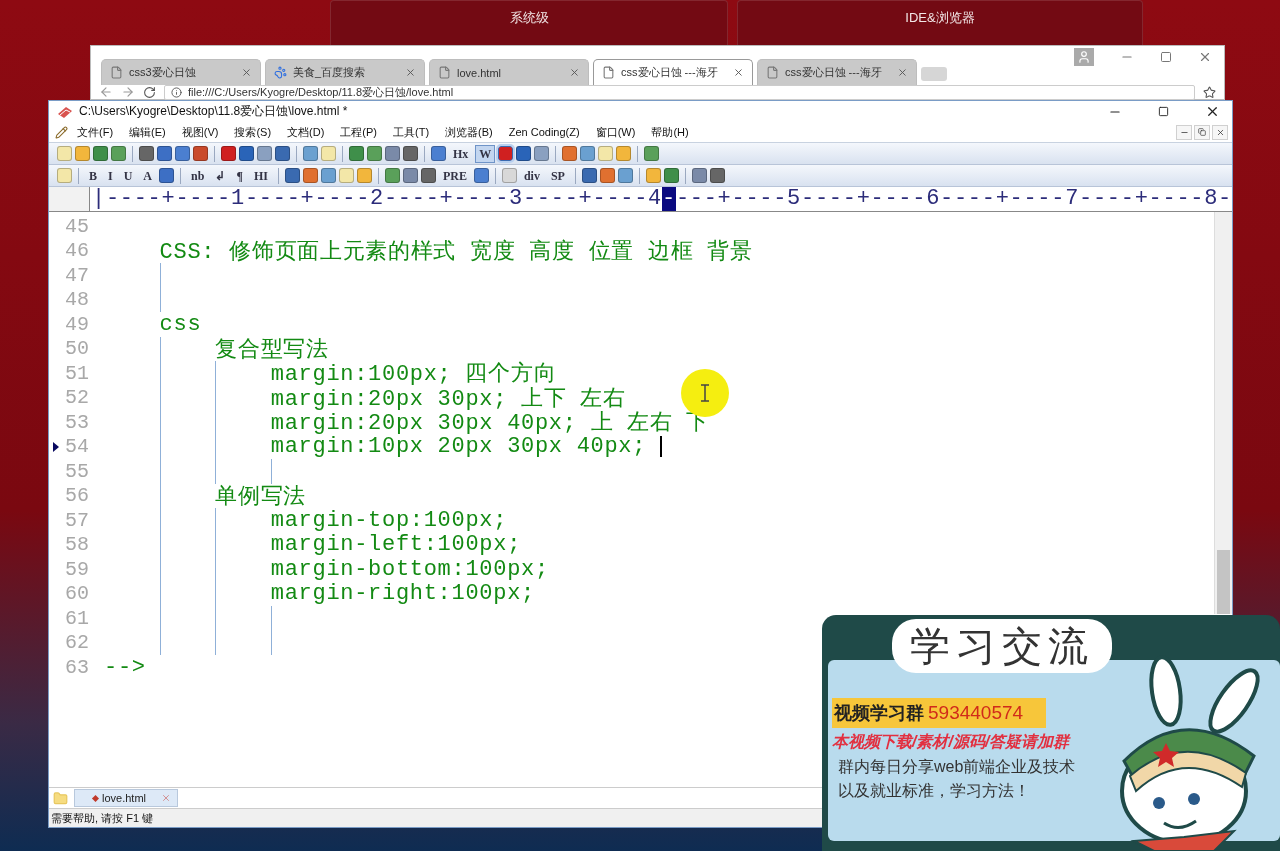 The image size is (1280, 851). What do you see at coordinates (253, 132) in the screenshot?
I see `menu-item: 搜索(S)` at bounding box center [253, 132].